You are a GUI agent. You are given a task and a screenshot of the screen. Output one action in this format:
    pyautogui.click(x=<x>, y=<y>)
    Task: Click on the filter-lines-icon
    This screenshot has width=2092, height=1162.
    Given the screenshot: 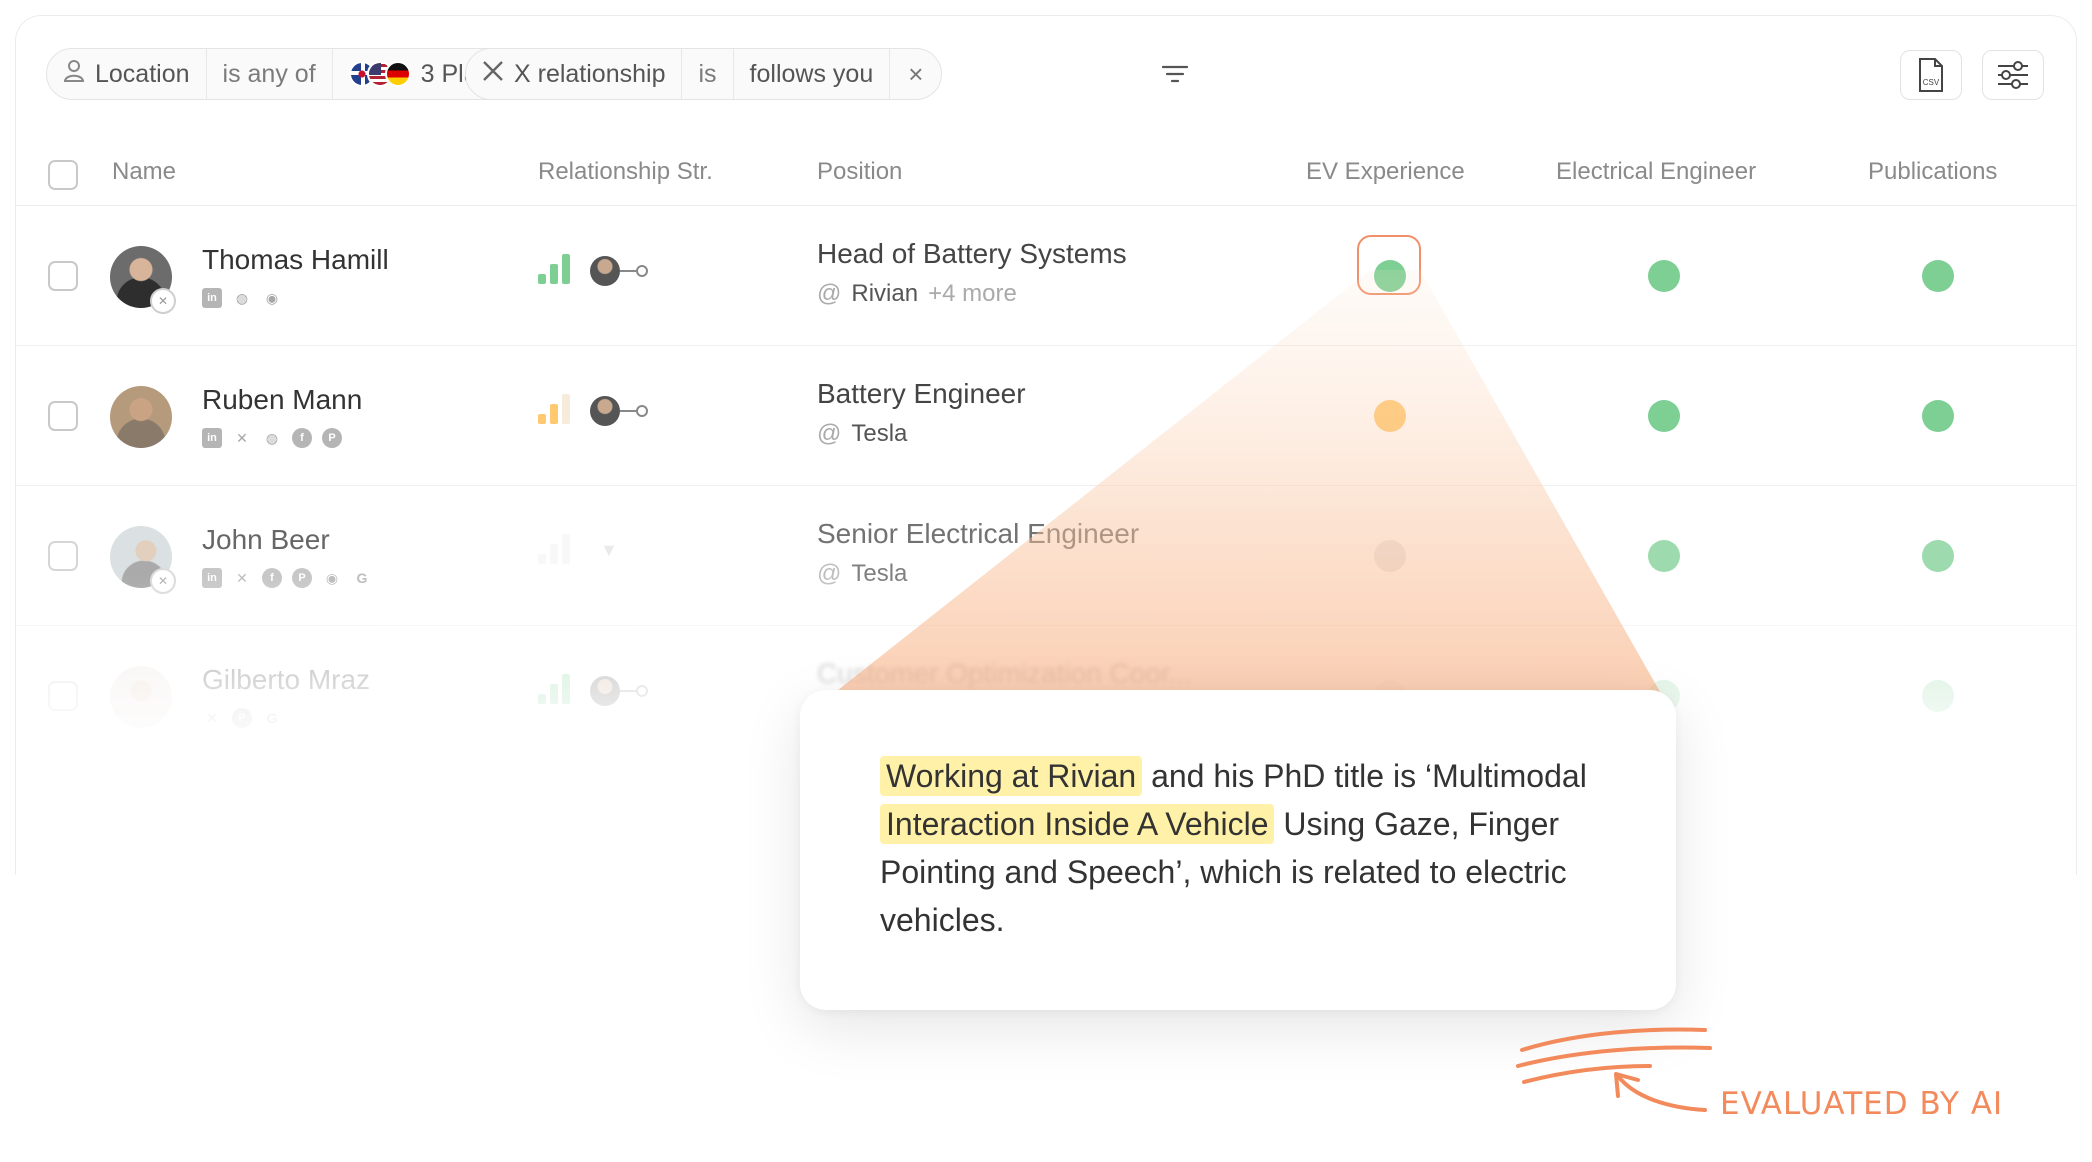 What is the action you would take?
    pyautogui.click(x=1175, y=76)
    